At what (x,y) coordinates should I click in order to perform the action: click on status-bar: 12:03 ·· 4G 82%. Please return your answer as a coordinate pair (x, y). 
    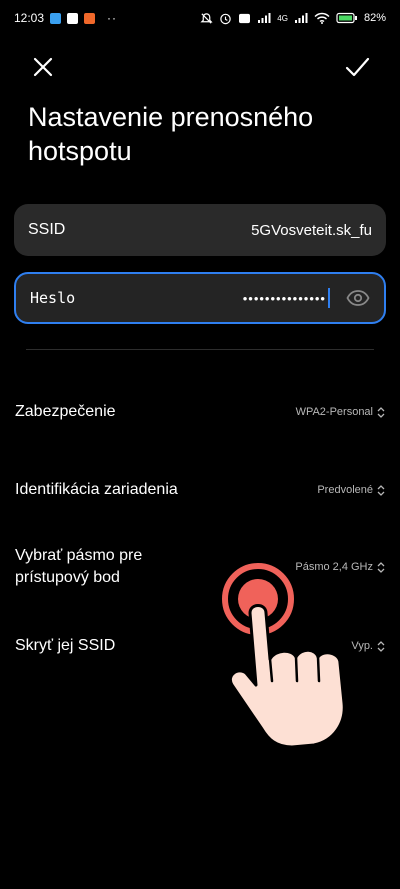
    Looking at the image, I should click on (200, 18).